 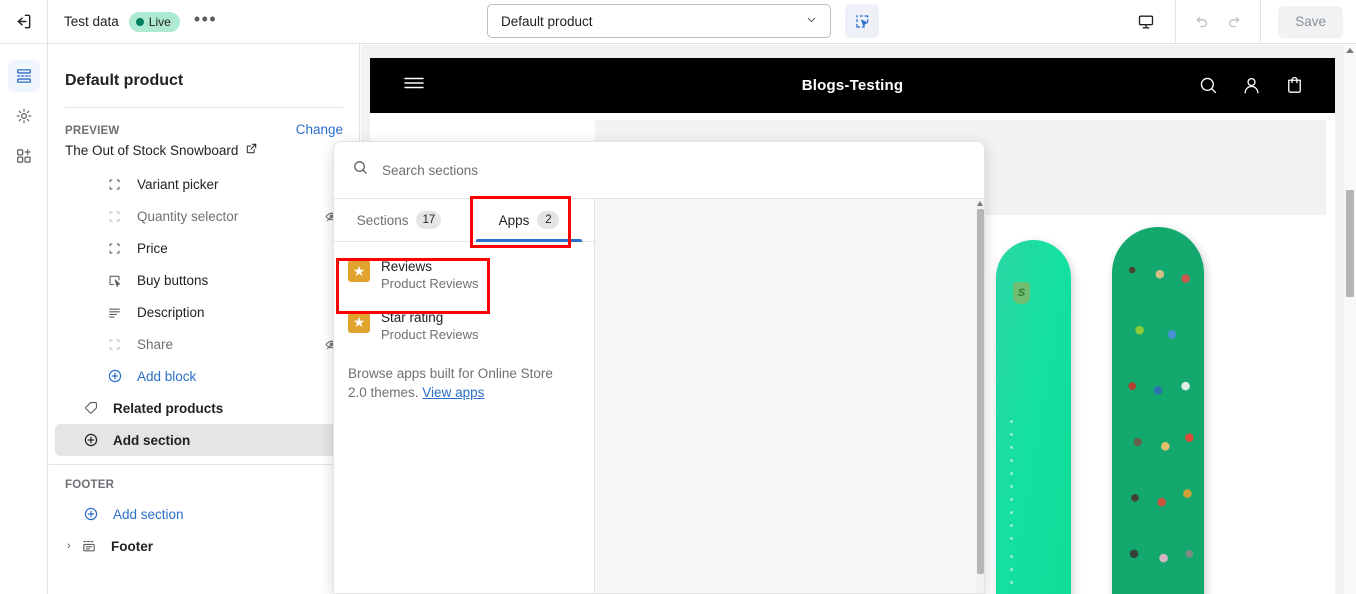 I want to click on block-row-quantity-selector: Quantity selector, so click(x=204, y=216).